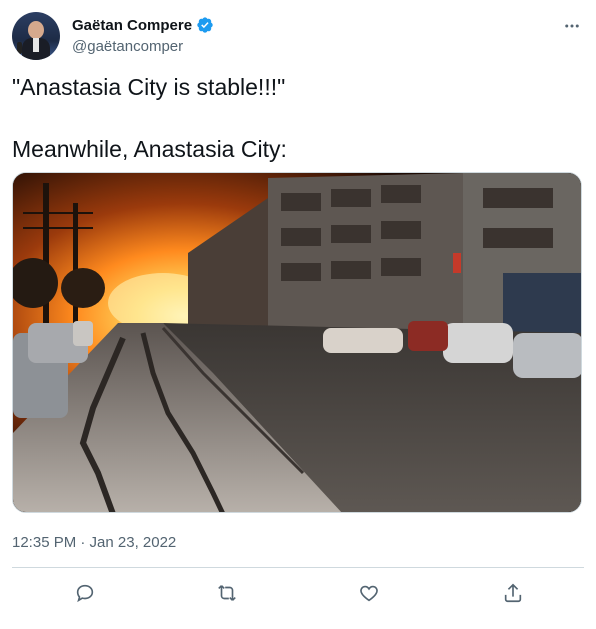 Image resolution: width=596 pixels, height=629 pixels. I want to click on reply-icon, so click(85, 593).